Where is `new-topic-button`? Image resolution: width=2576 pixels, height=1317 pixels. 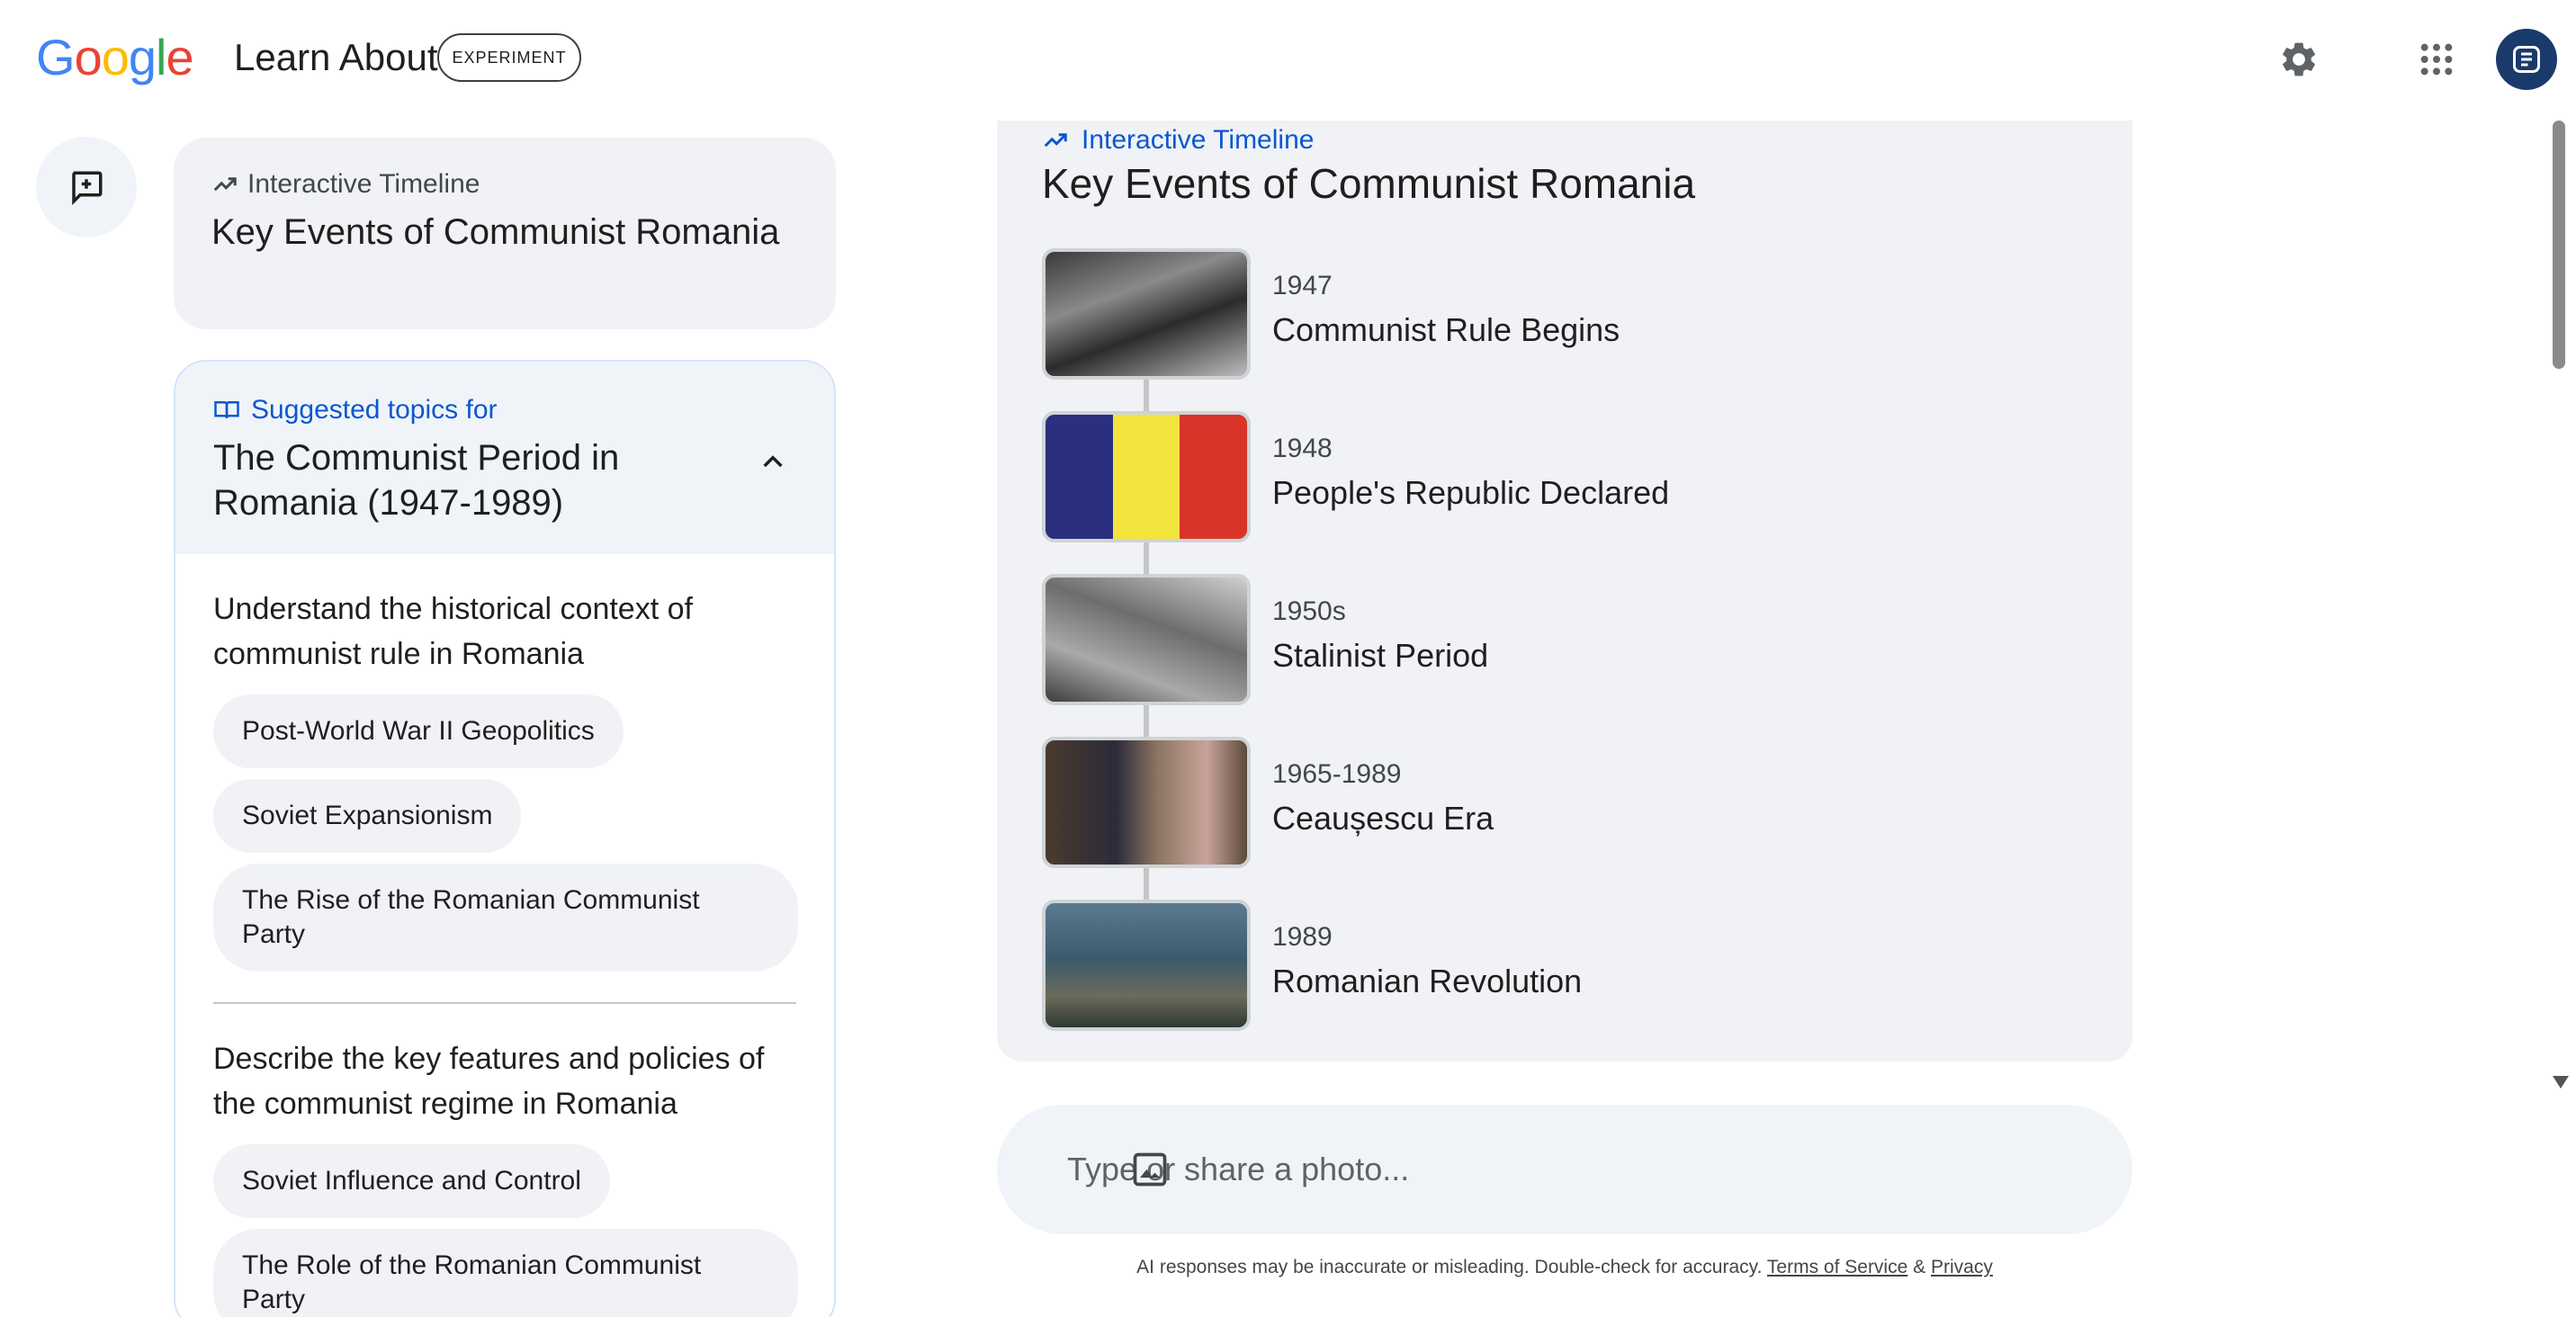 new-topic-button is located at coordinates (87, 187).